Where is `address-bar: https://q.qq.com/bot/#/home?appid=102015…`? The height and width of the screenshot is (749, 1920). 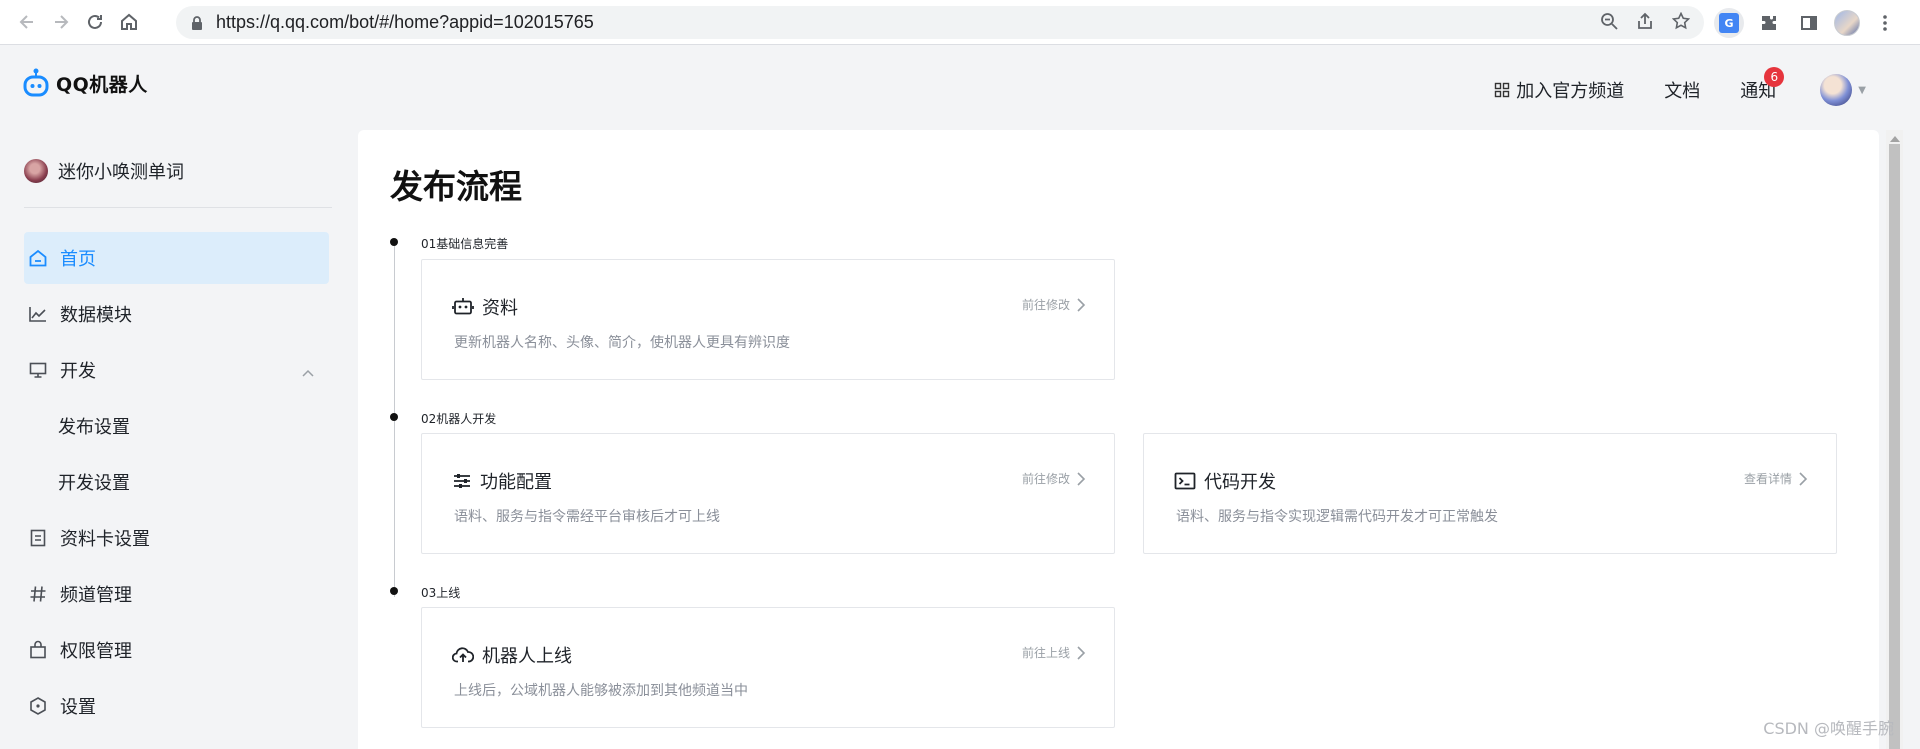 address-bar: https://q.qq.com/bot/#/home?appid=102015… is located at coordinates (940, 22).